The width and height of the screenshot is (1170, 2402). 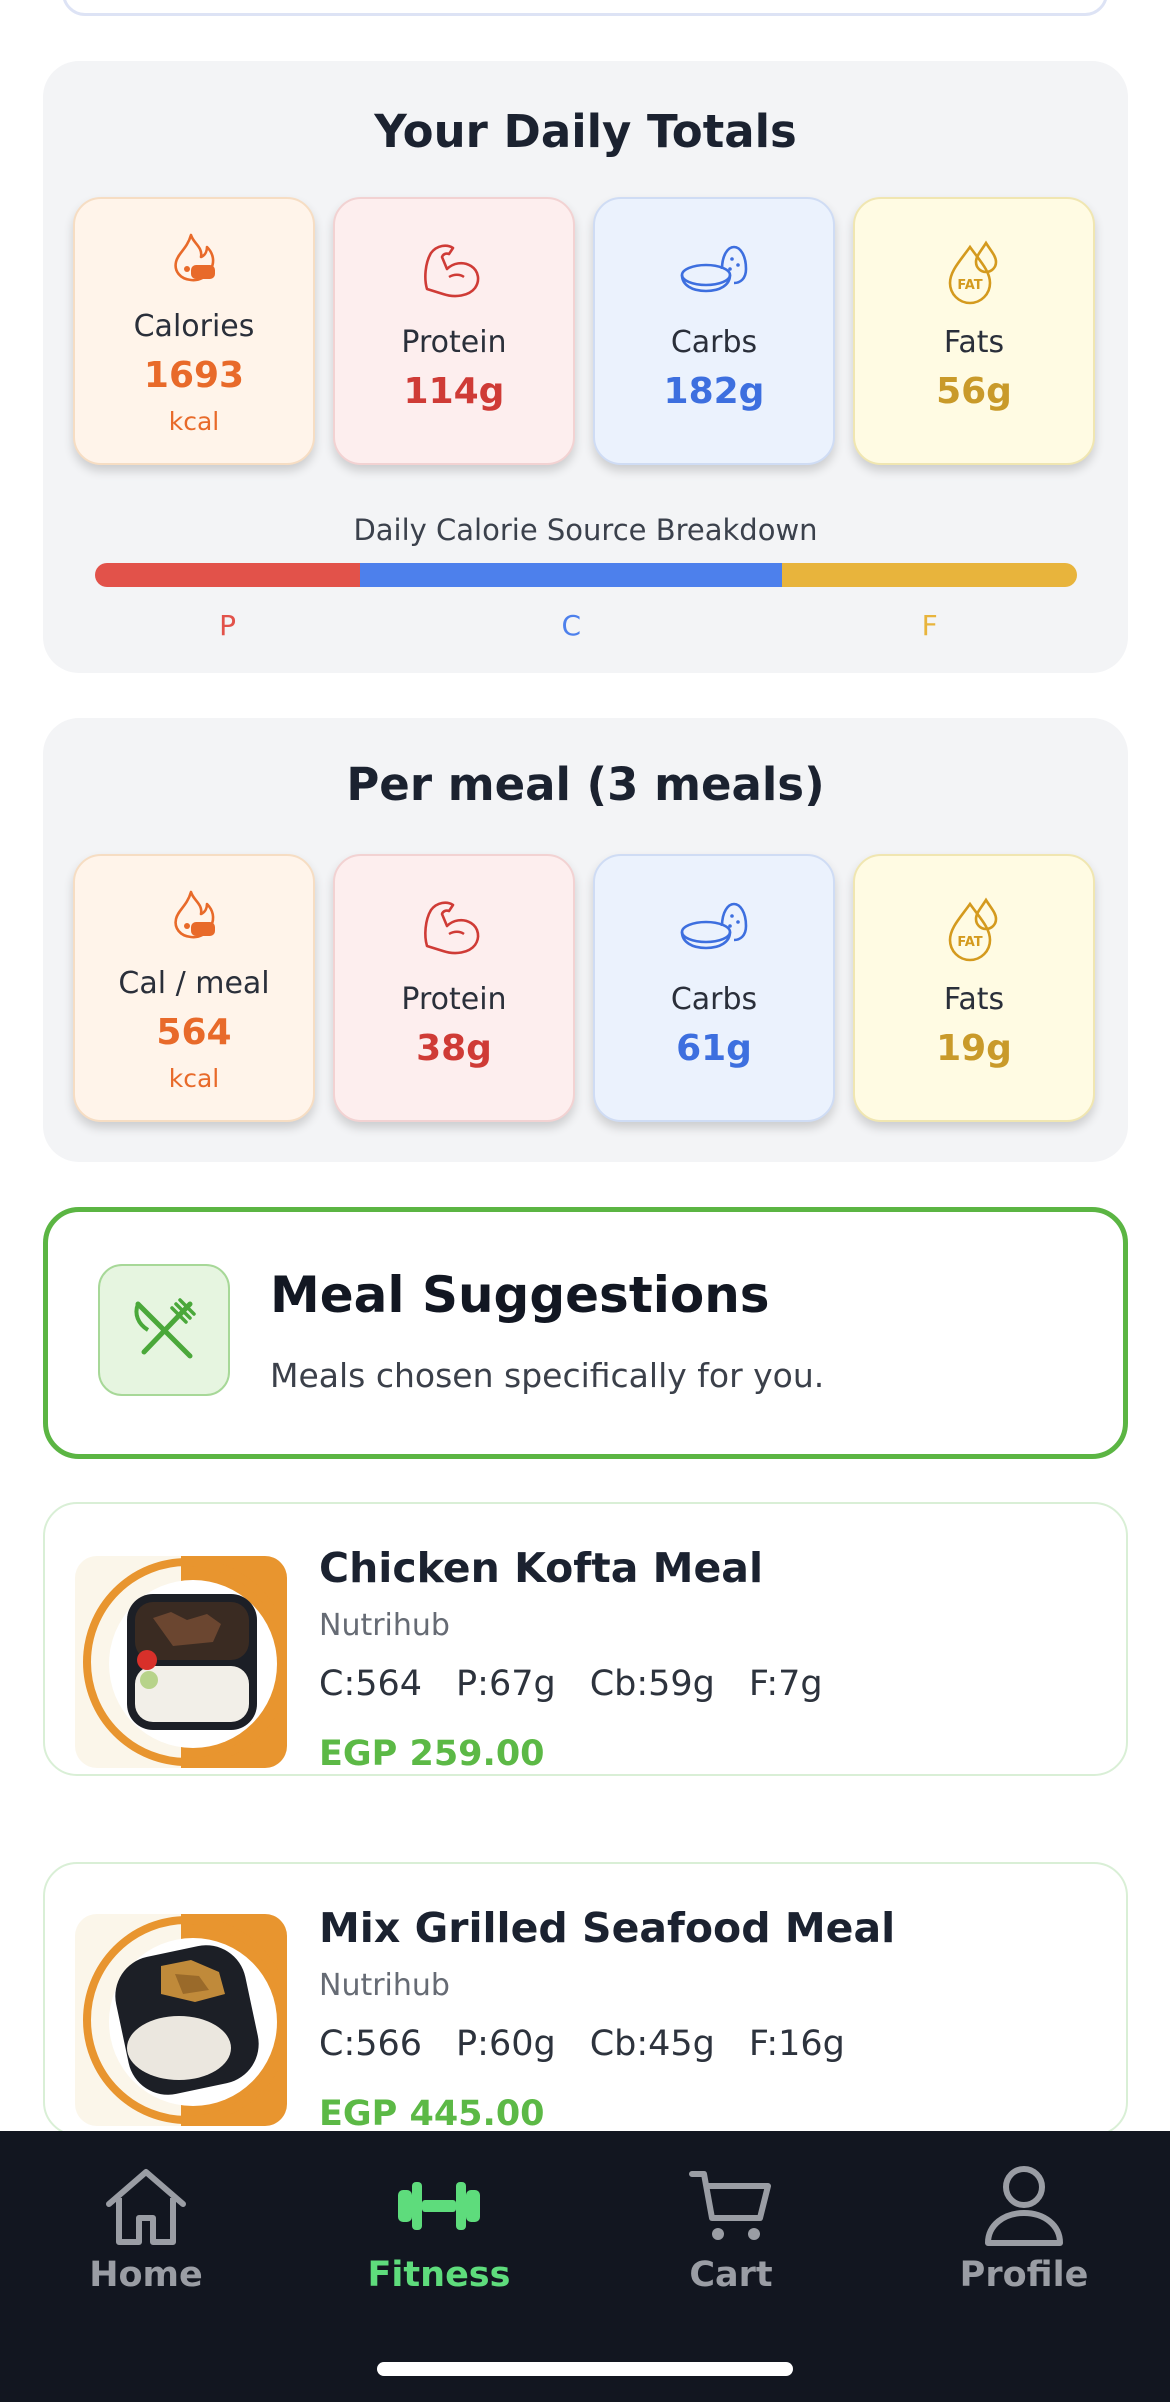 I want to click on protein-value: 114g, so click(x=454, y=391).